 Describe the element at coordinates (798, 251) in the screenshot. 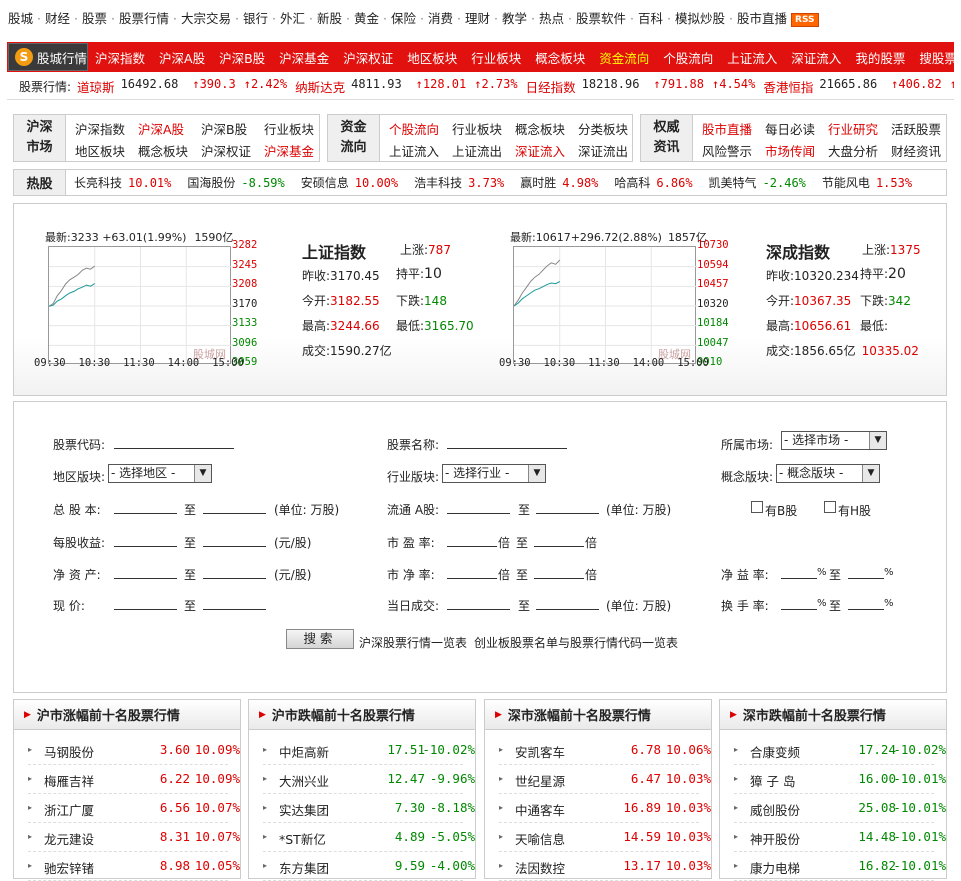

I see `sz-index-title: 深成指数` at that location.